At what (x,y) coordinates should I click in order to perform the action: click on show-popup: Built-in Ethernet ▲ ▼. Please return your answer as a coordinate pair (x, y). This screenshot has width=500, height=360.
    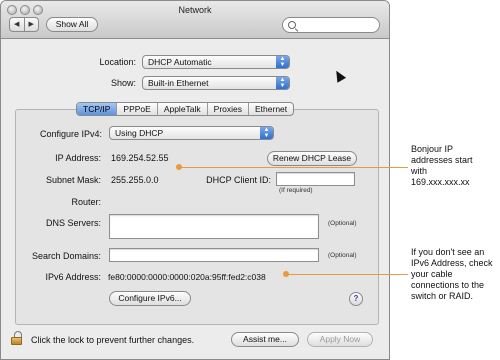
    Looking at the image, I should click on (216, 83).